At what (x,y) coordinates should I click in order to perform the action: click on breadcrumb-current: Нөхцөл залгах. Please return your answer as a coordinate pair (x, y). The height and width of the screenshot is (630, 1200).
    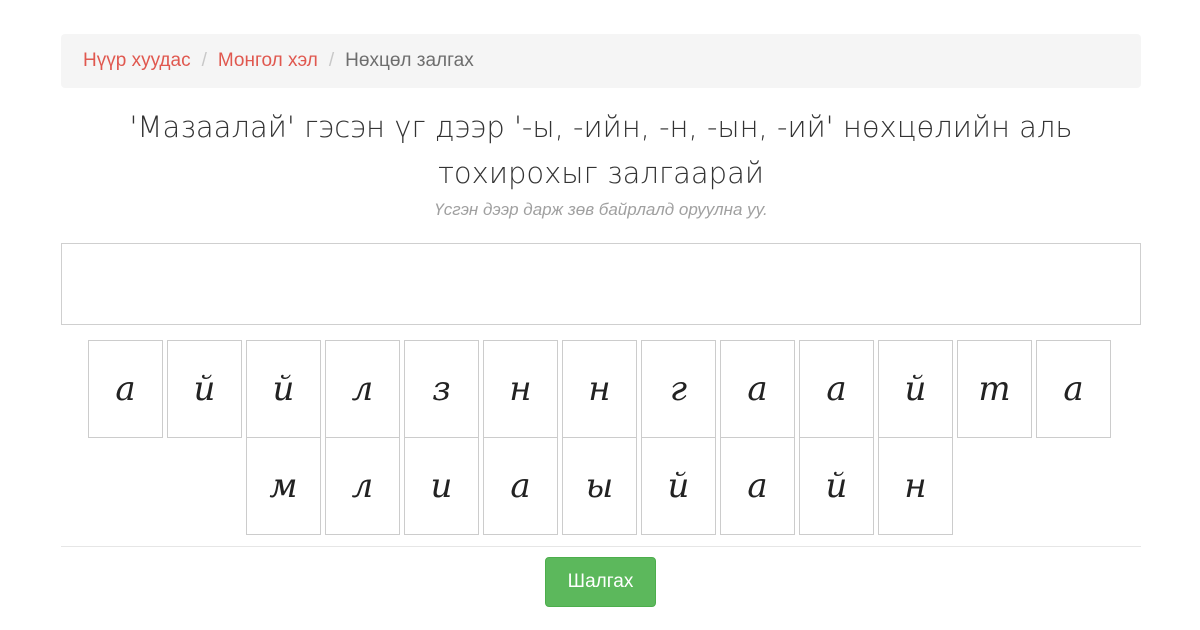
    Looking at the image, I should click on (409, 60).